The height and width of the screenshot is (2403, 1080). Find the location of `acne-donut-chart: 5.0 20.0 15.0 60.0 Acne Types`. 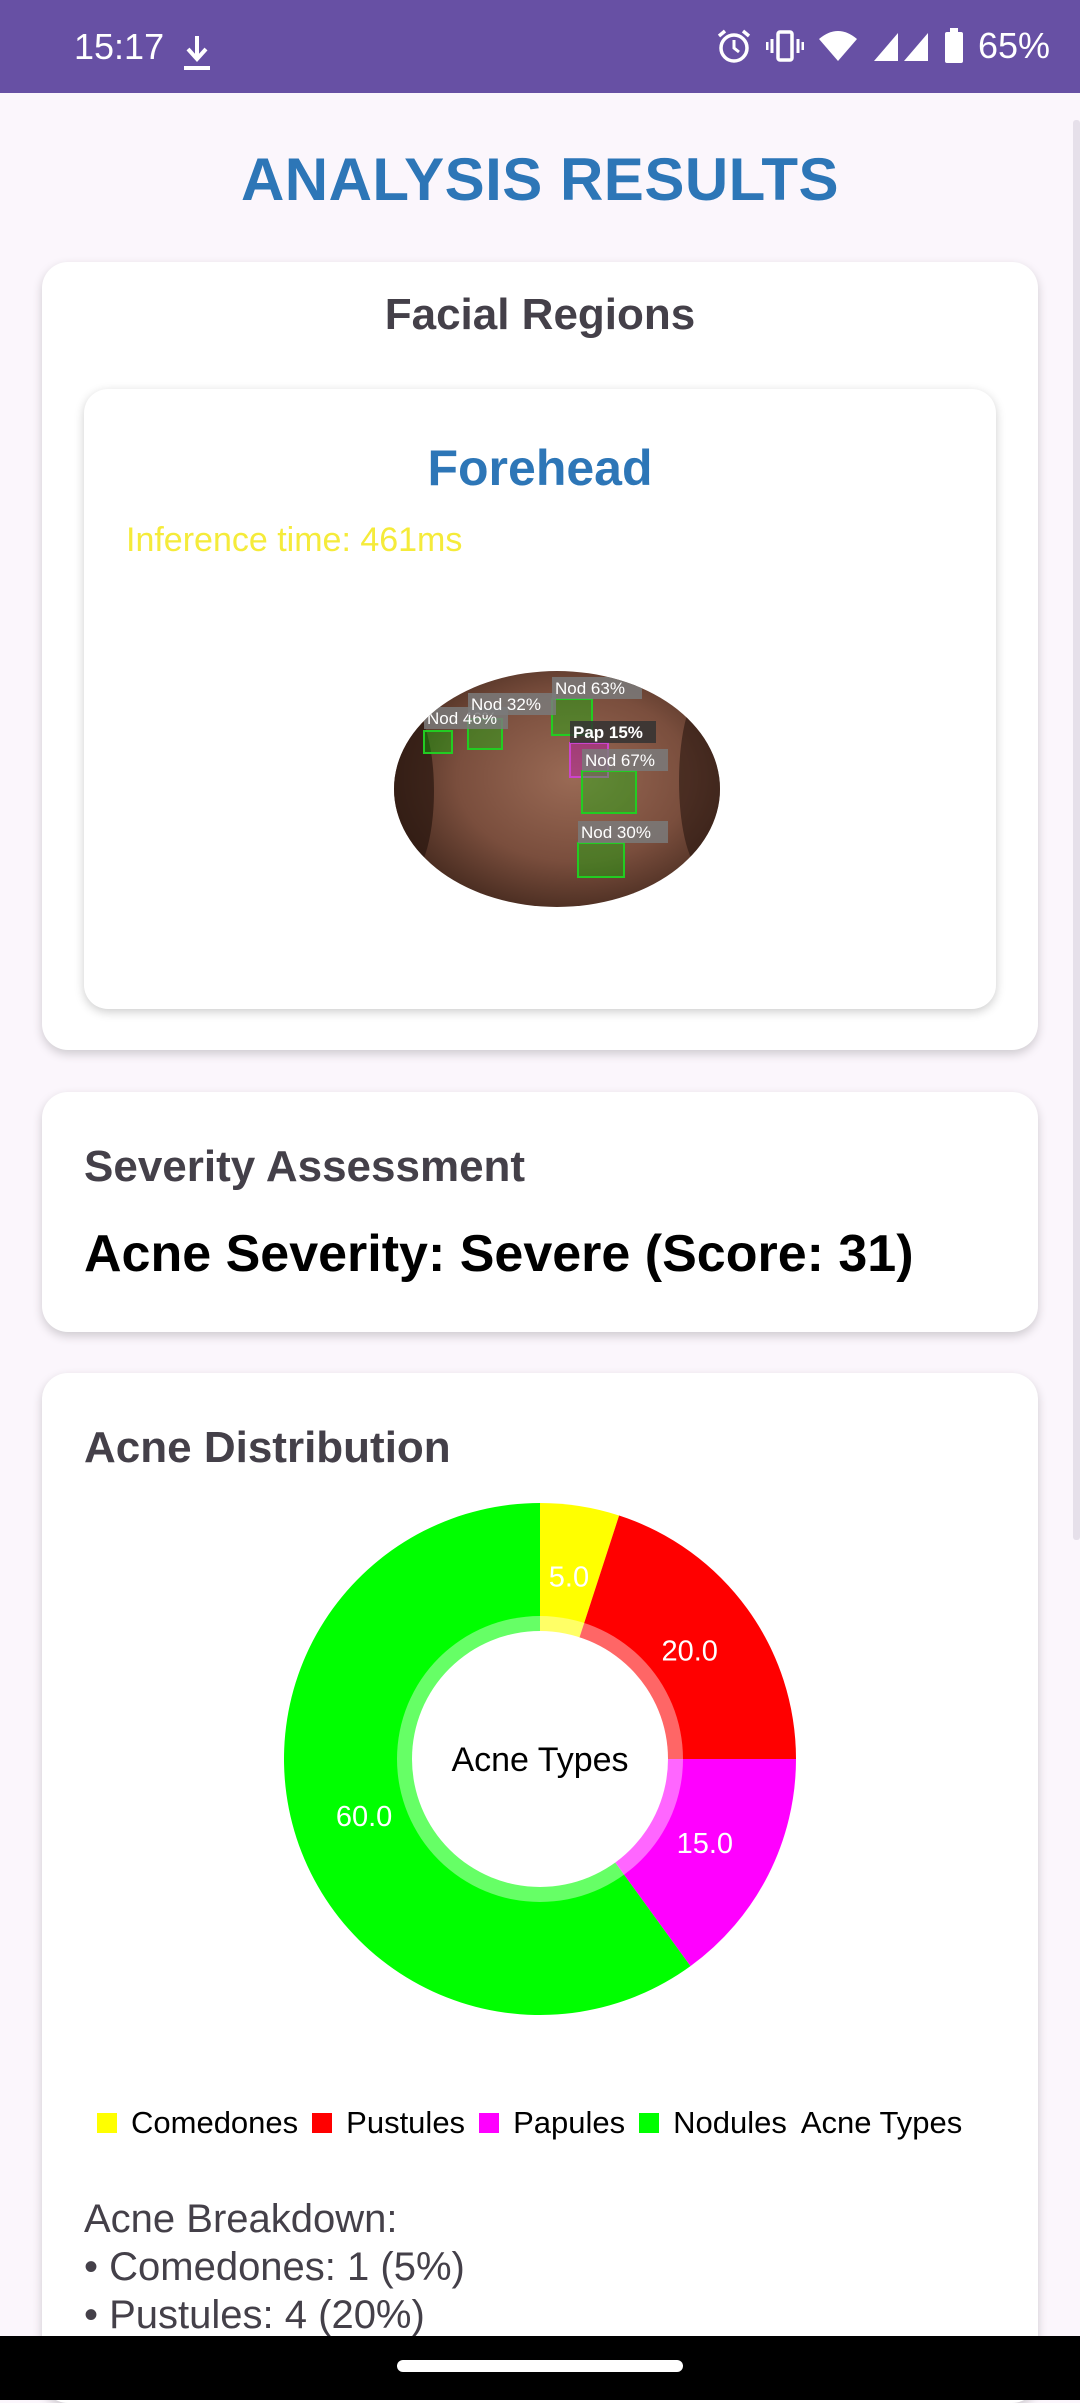

acne-donut-chart: 5.0 20.0 15.0 60.0 Acne Types is located at coordinates (540, 1759).